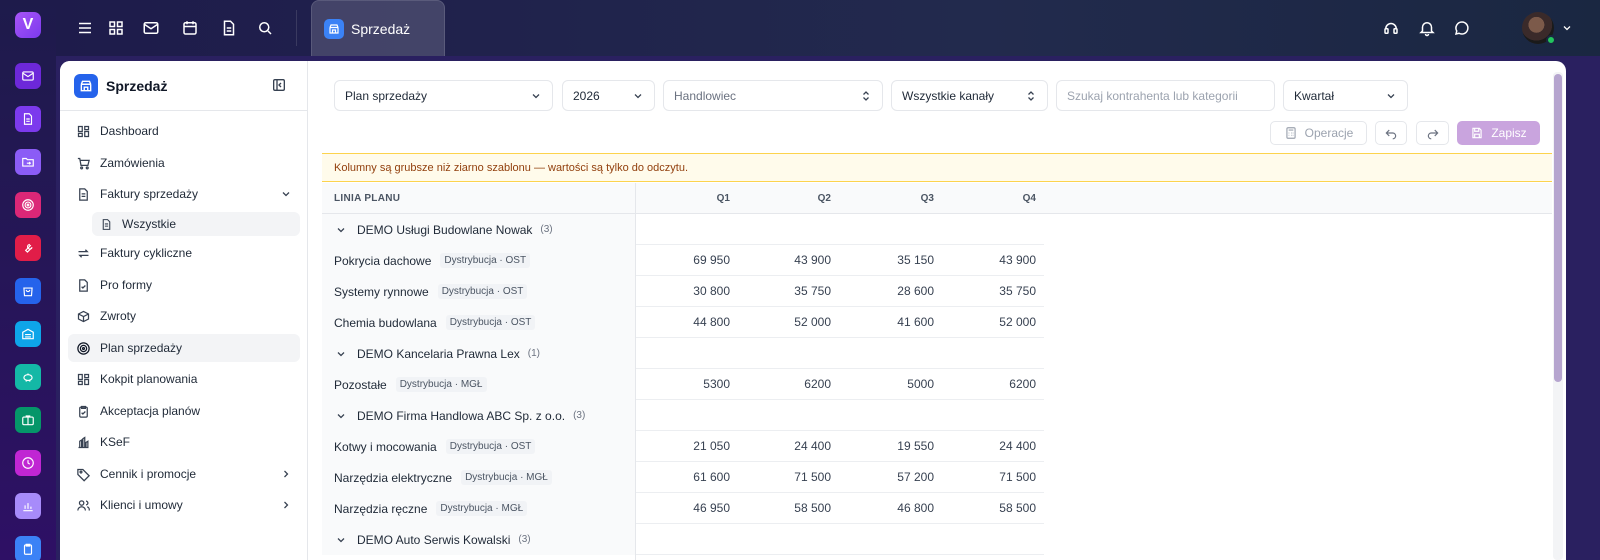  Describe the element at coordinates (184, 316) in the screenshot. I see `sidebar-item-zwroty: Zwroty` at that location.